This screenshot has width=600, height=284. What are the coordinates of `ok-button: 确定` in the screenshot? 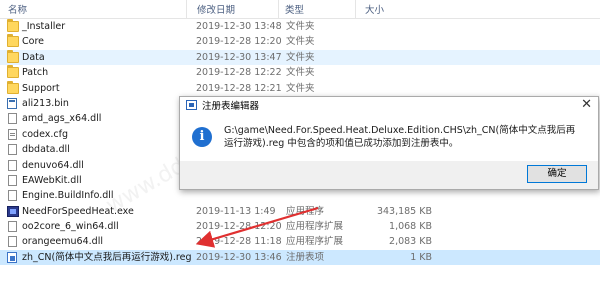 It's located at (557, 174).